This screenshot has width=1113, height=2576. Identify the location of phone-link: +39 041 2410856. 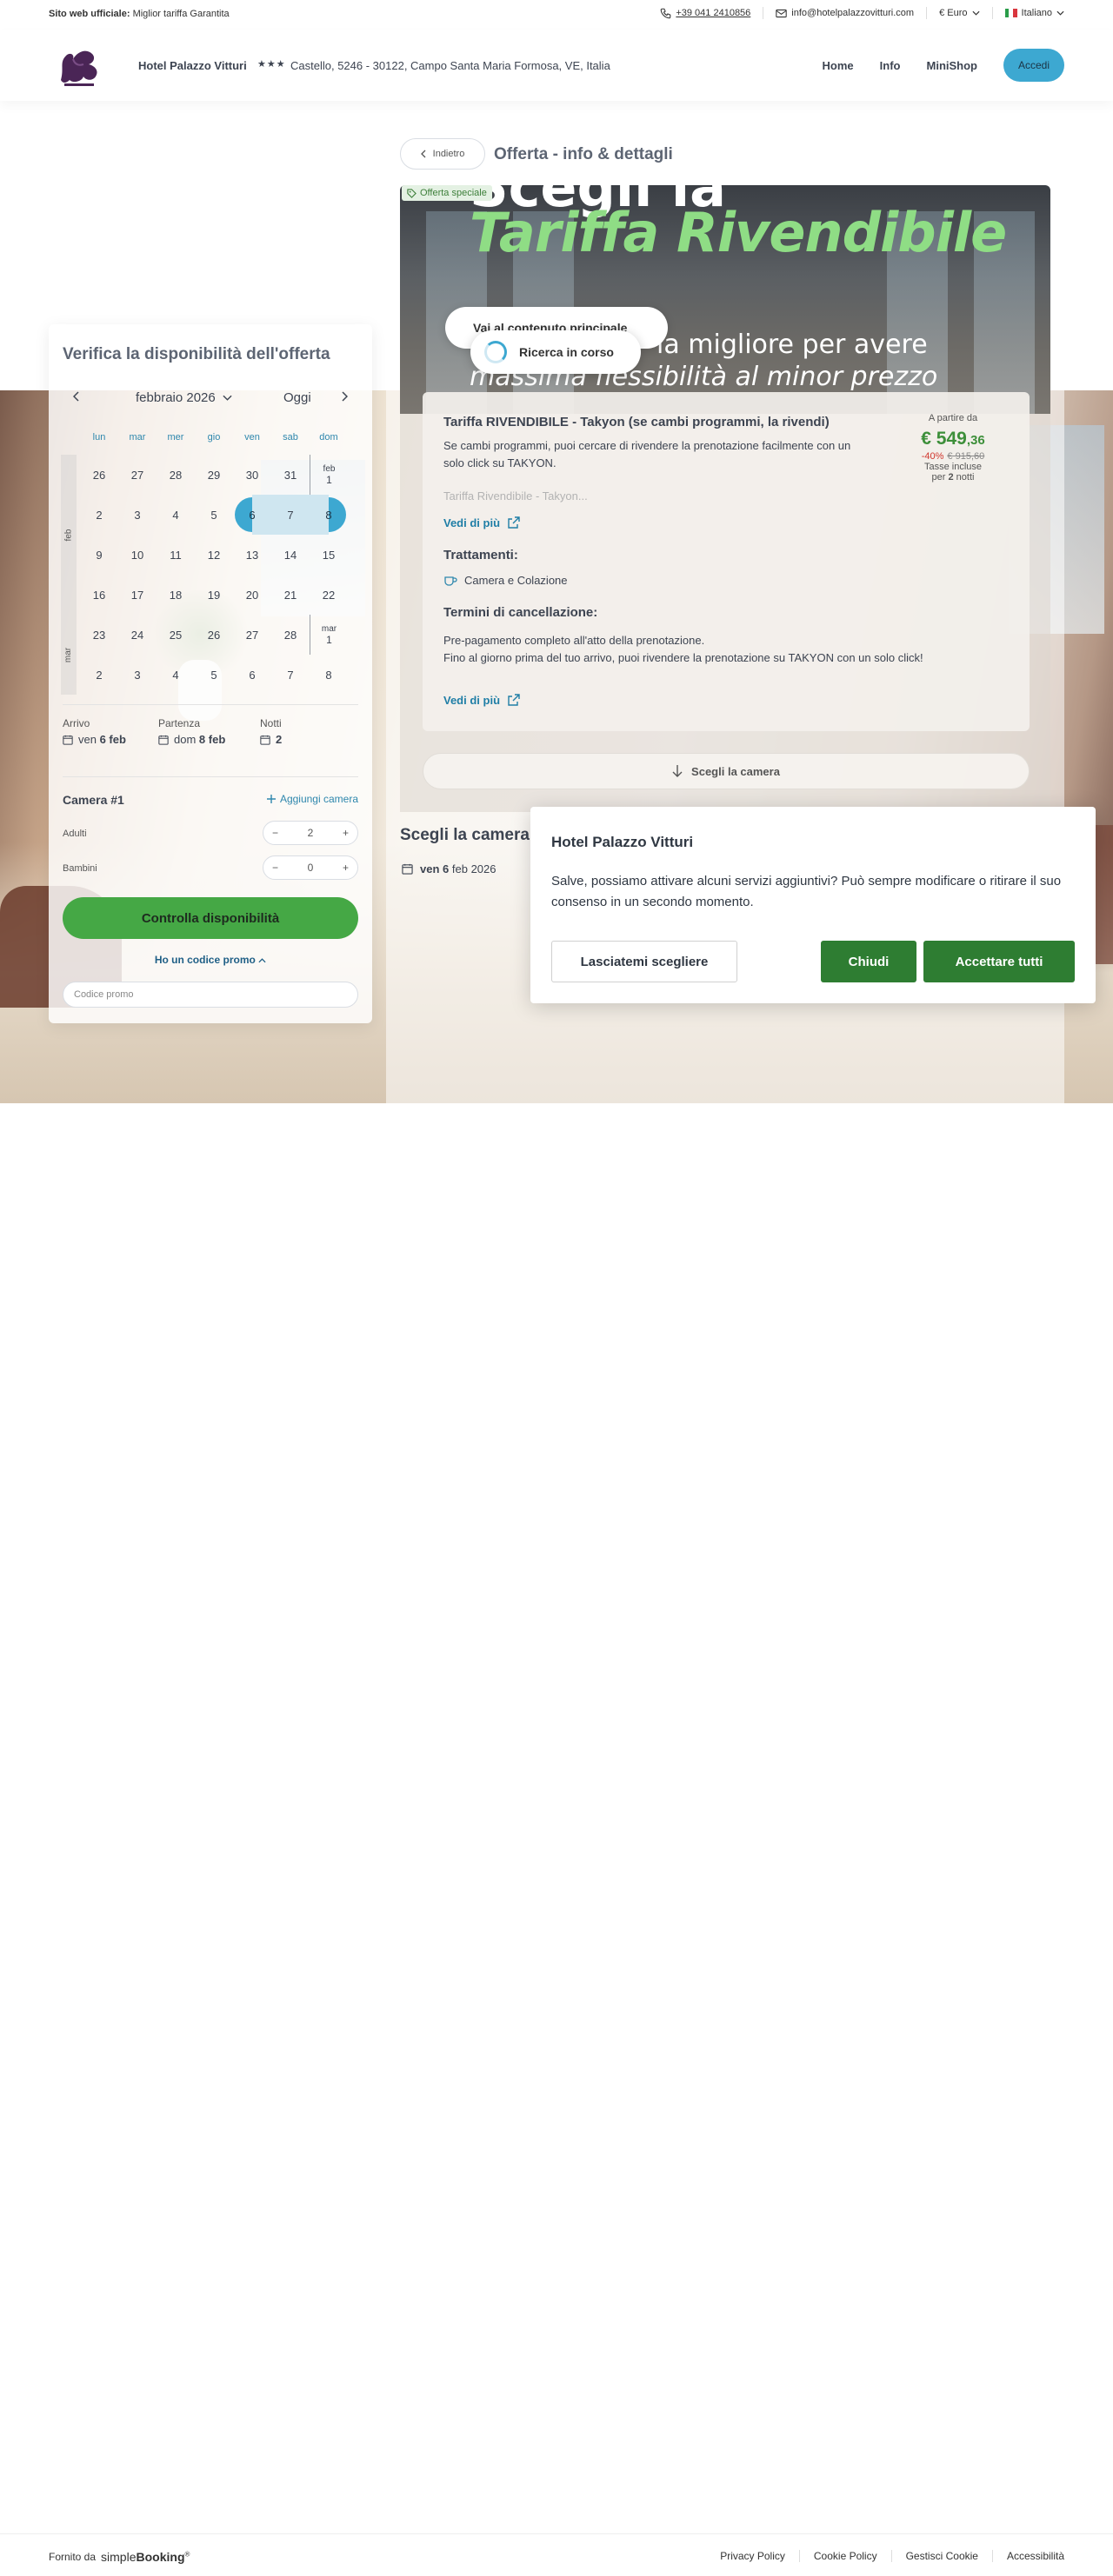
(705, 13).